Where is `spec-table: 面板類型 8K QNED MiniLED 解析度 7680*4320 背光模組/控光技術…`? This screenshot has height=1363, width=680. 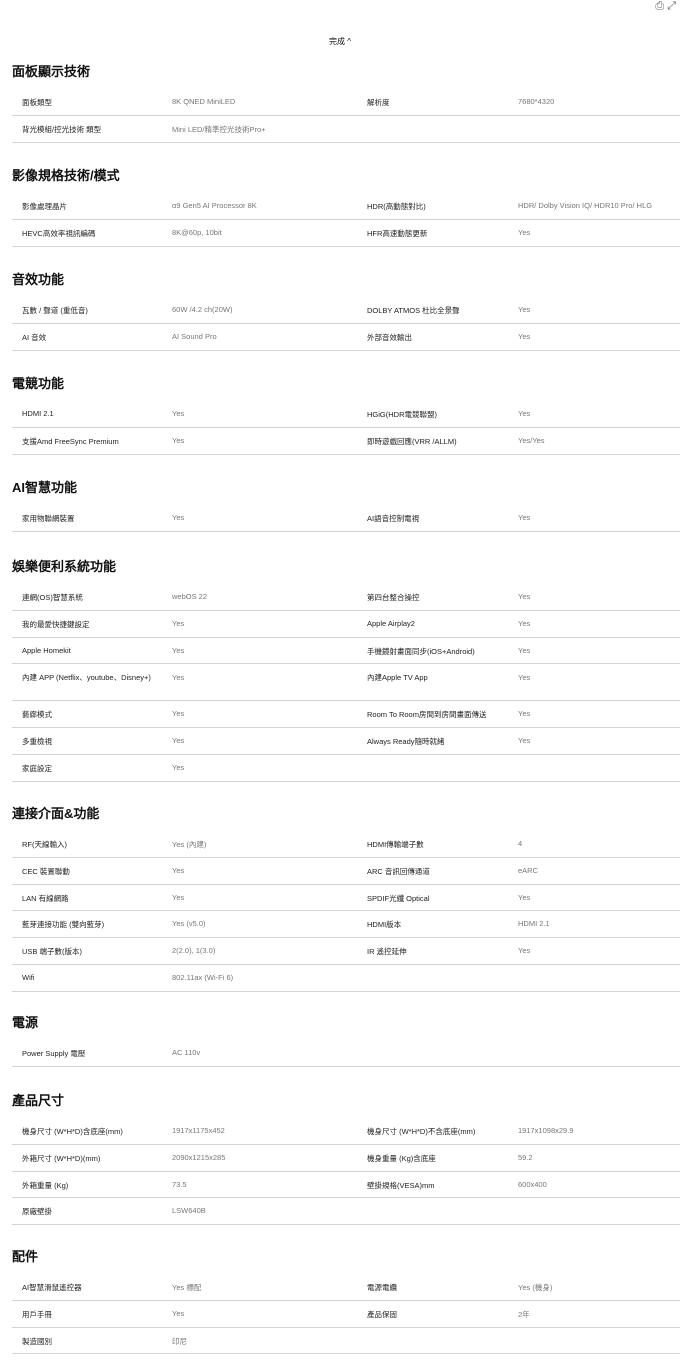 spec-table: 面板類型 8K QNED MiniLED 解析度 7680*4320 背光模組/控光技術… is located at coordinates (346, 116).